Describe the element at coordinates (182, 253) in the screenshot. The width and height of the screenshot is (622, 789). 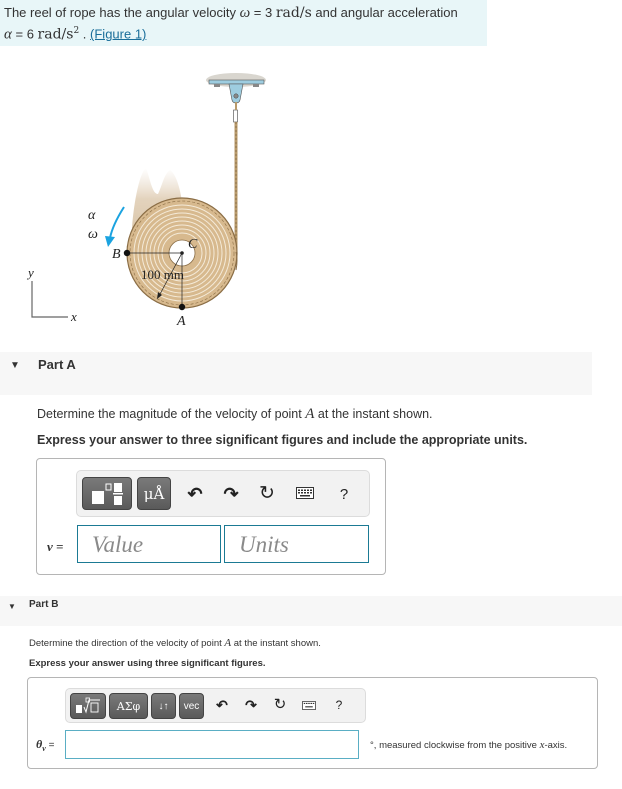
I see `point-c` at that location.